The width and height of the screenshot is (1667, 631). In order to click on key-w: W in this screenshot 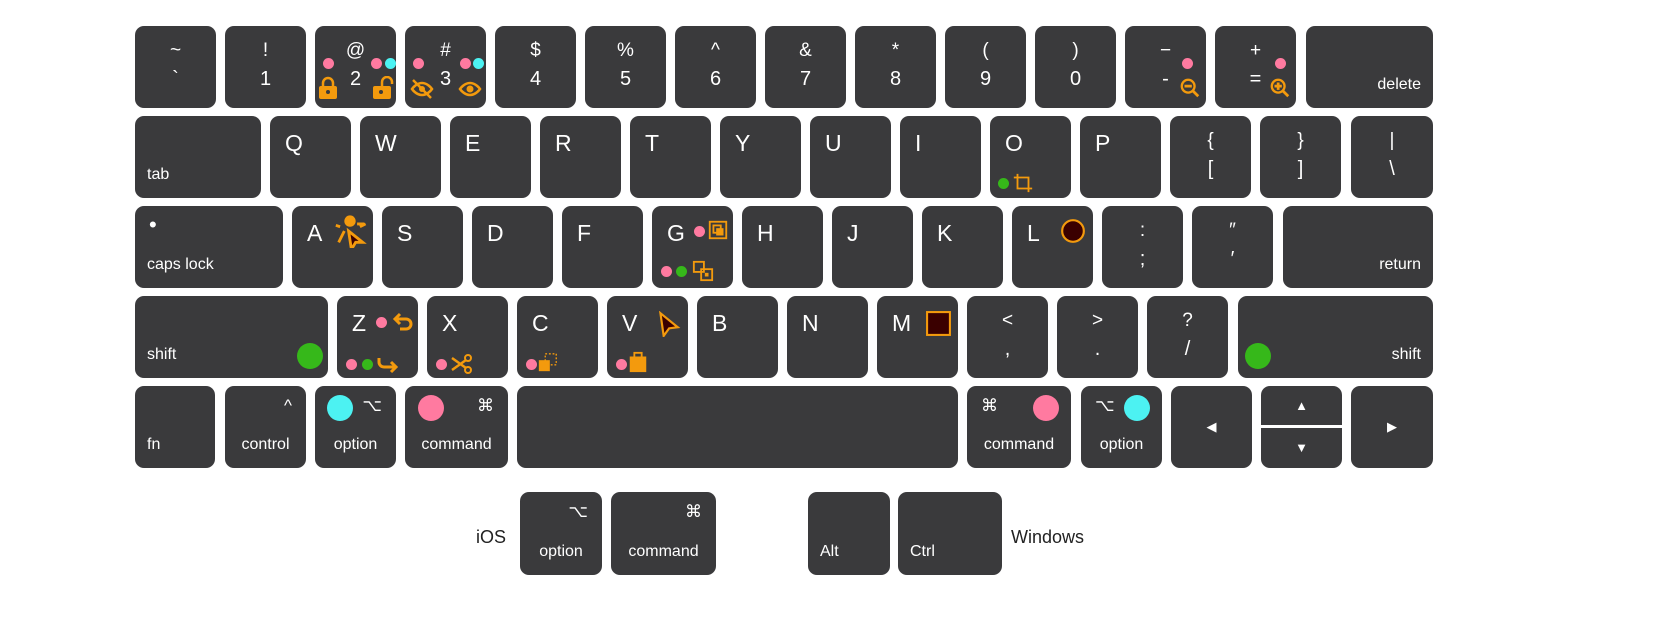, I will do `click(400, 157)`.